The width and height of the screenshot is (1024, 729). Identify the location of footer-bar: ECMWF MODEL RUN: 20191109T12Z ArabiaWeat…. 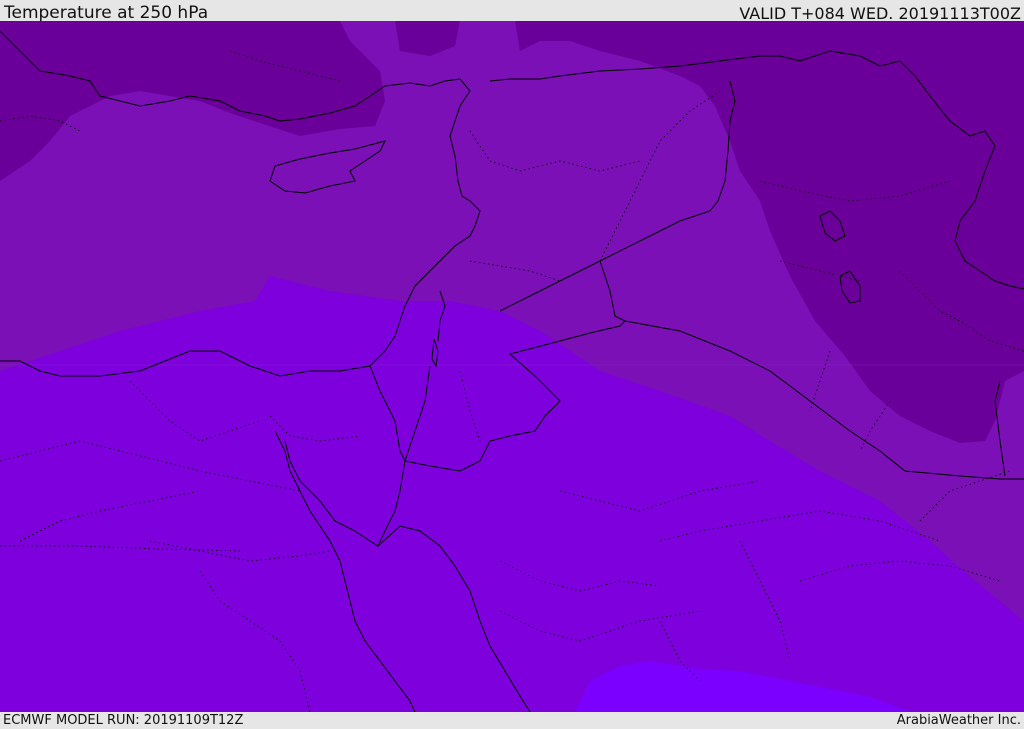
(512, 720).